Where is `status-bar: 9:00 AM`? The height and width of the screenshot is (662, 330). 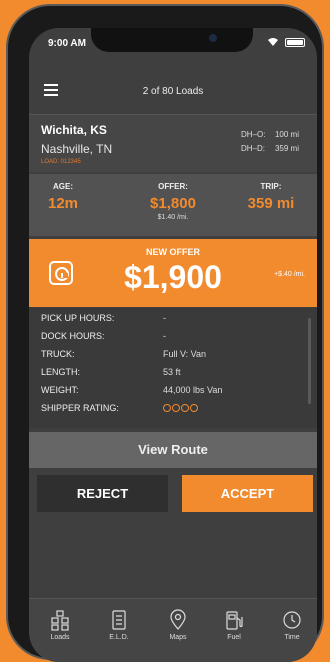 status-bar: 9:00 AM is located at coordinates (173, 43).